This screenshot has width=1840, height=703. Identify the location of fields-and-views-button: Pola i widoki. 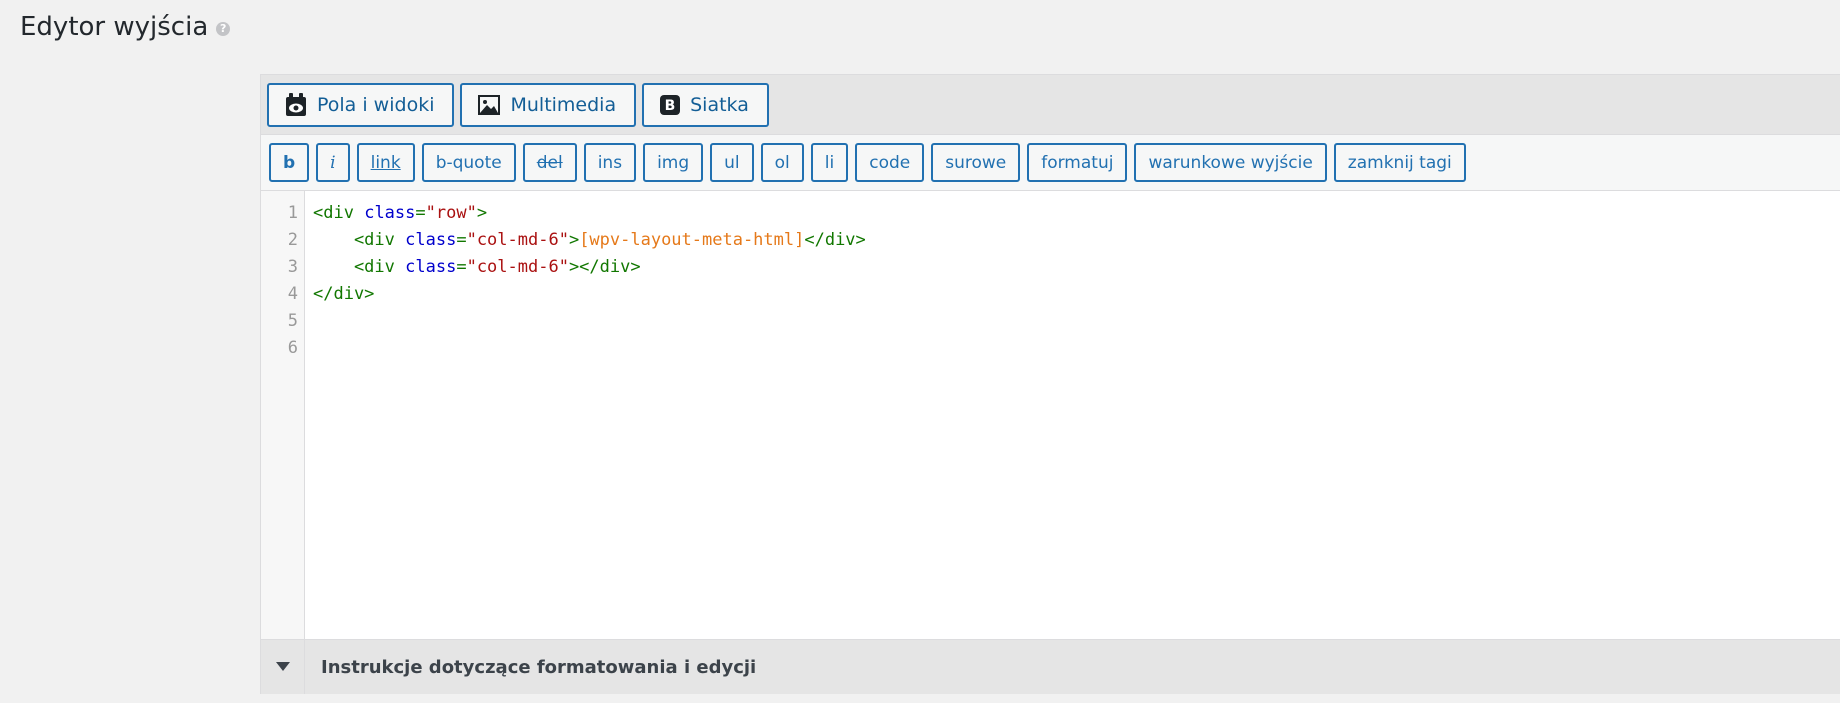
(361, 104).